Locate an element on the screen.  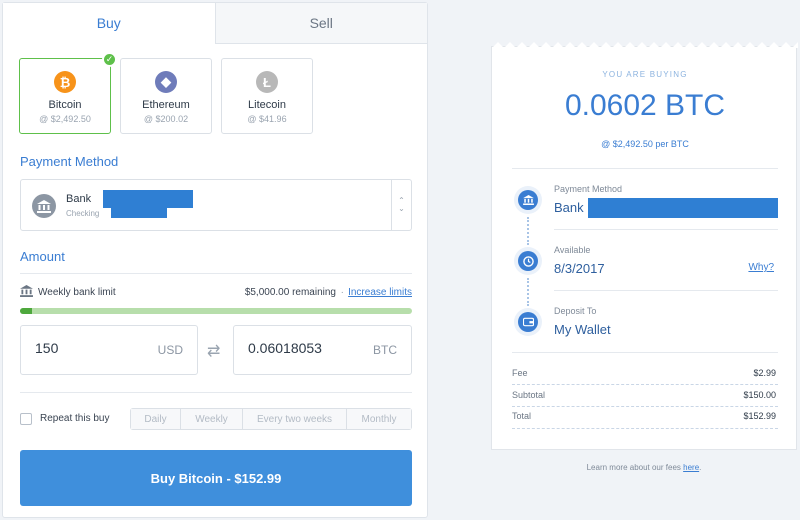
subtotal-row: Subtotal $150.00 is located at coordinates (644, 397).